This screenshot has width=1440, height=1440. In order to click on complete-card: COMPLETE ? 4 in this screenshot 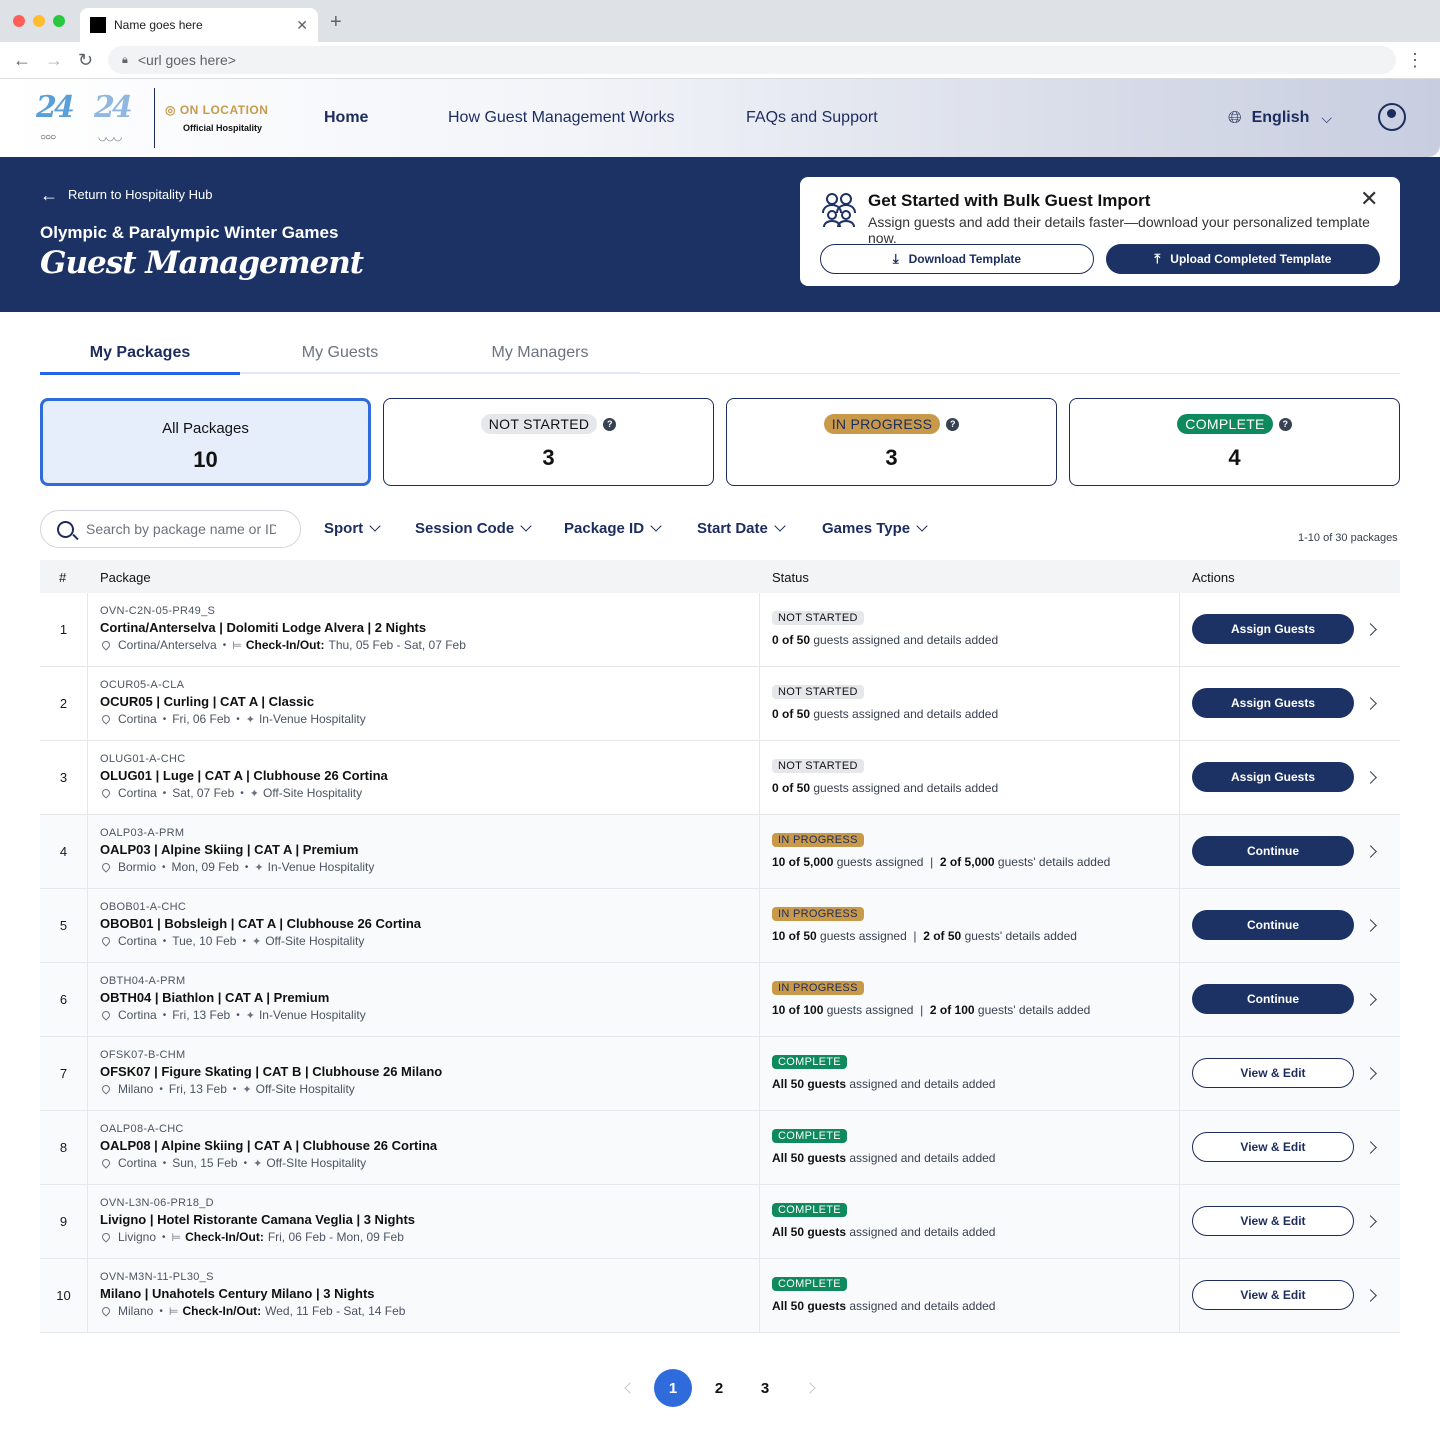, I will do `click(1234, 442)`.